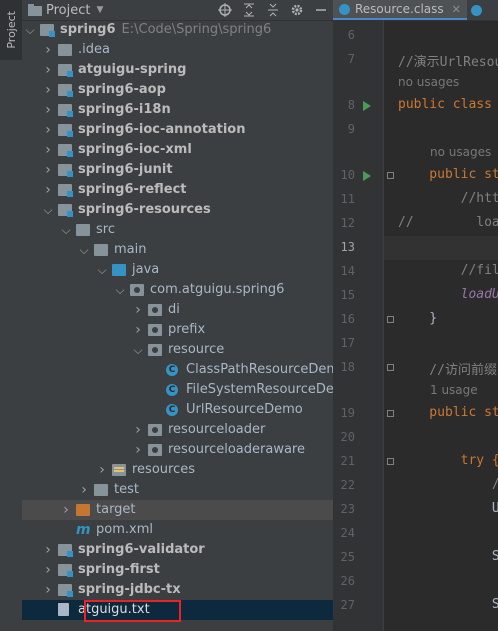 The image size is (498, 631). I want to click on excluded-folder-icon, so click(83, 510).